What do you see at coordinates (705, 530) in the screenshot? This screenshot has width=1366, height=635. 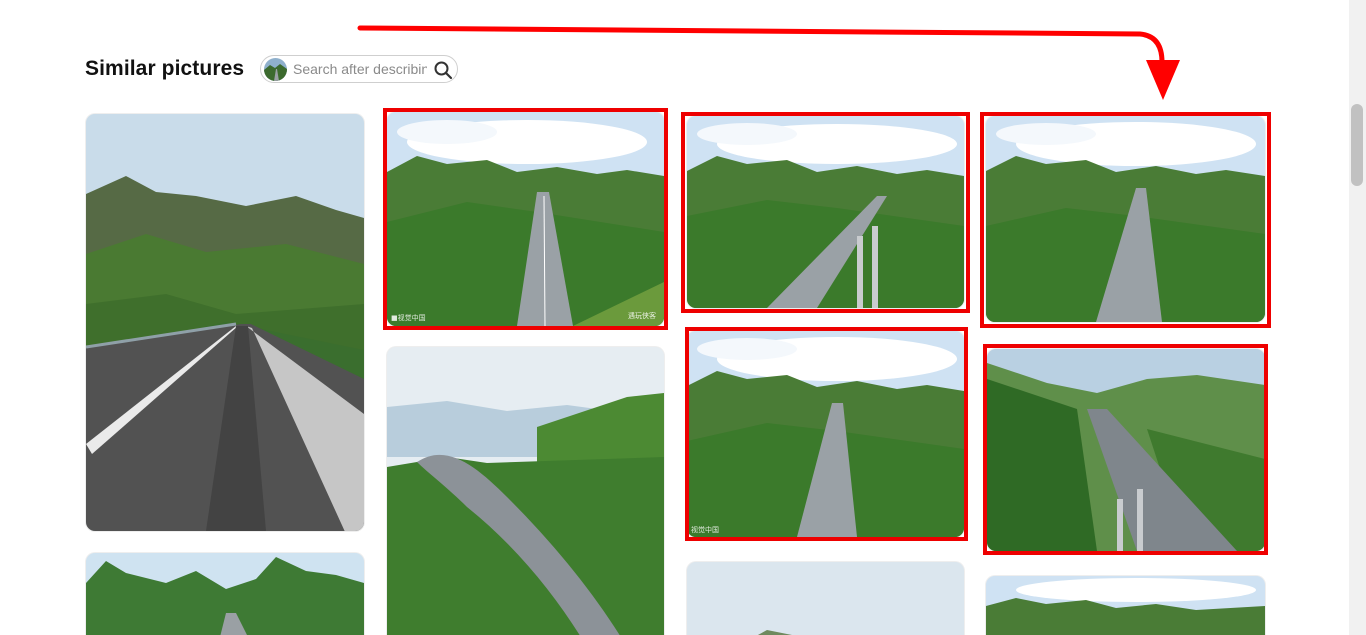 I see `watermark-left: 视觉中国` at bounding box center [705, 530].